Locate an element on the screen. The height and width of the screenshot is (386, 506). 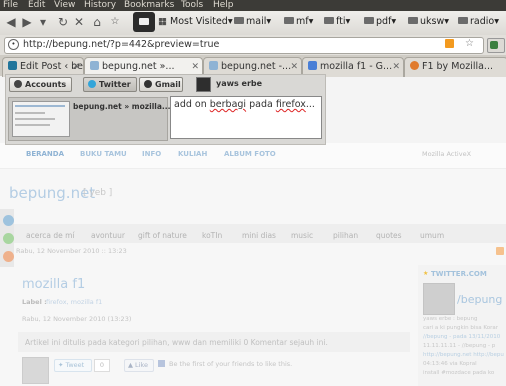
bookmark-star-icon: ☆ is located at coordinates (115, 22).